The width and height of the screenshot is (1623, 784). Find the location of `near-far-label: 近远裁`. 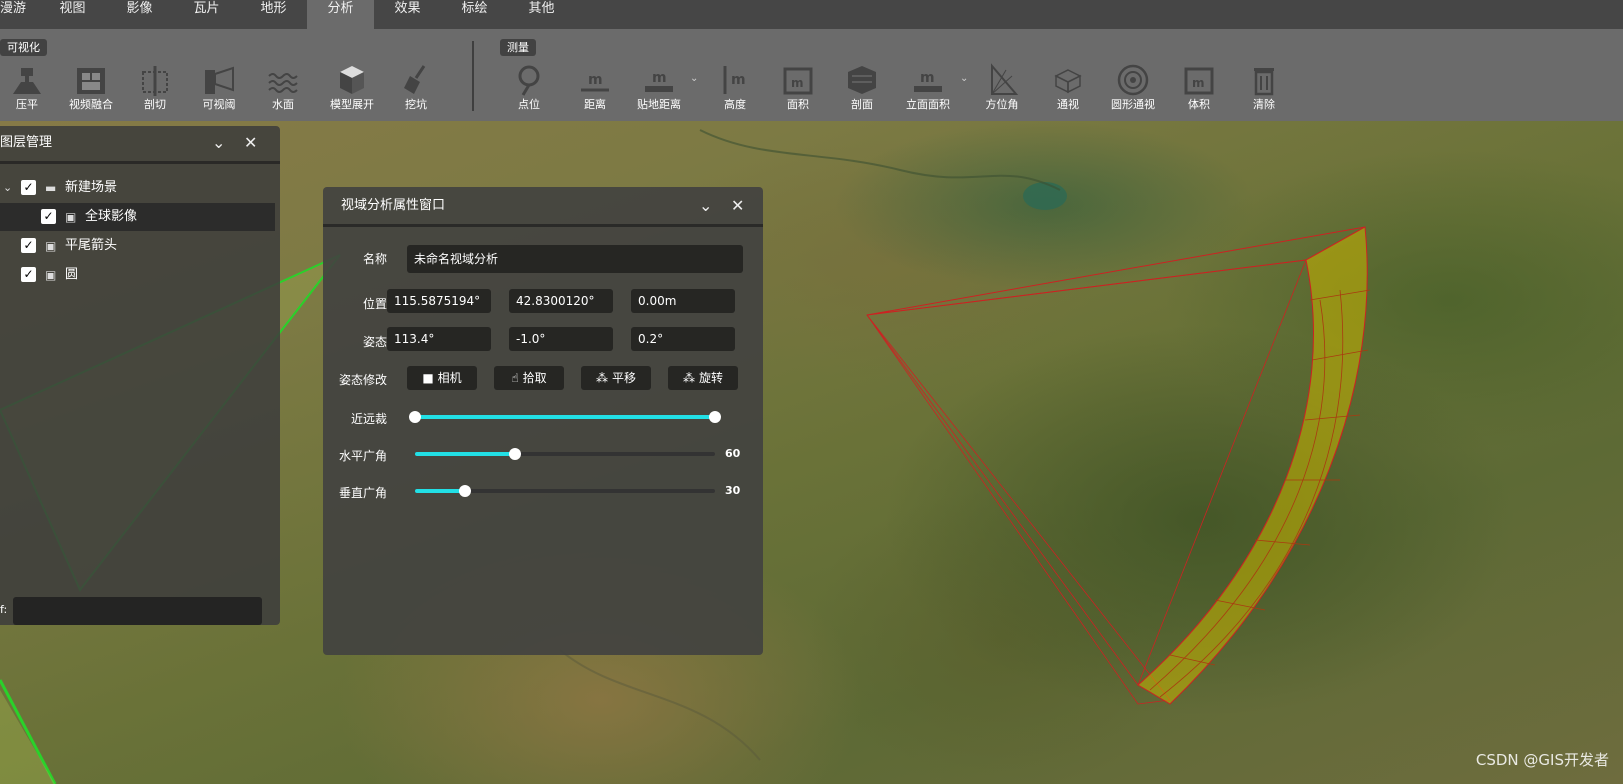

near-far-label: 近远裁 is located at coordinates (369, 419).